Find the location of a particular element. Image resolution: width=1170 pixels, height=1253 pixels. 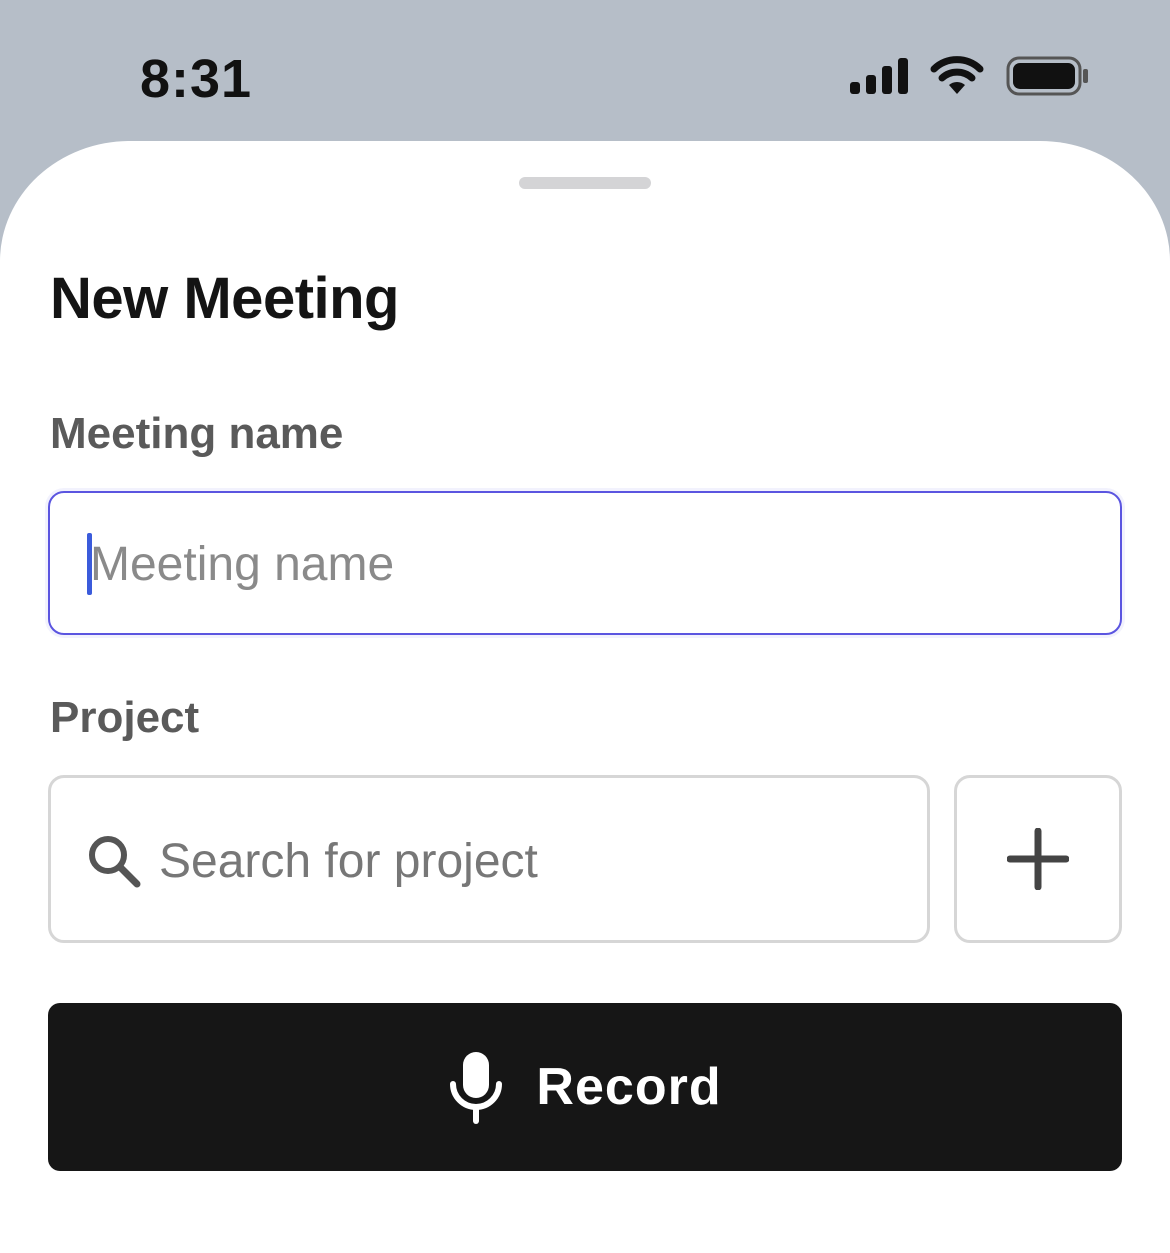

project-search-input: Search for project is located at coordinates (489, 859).